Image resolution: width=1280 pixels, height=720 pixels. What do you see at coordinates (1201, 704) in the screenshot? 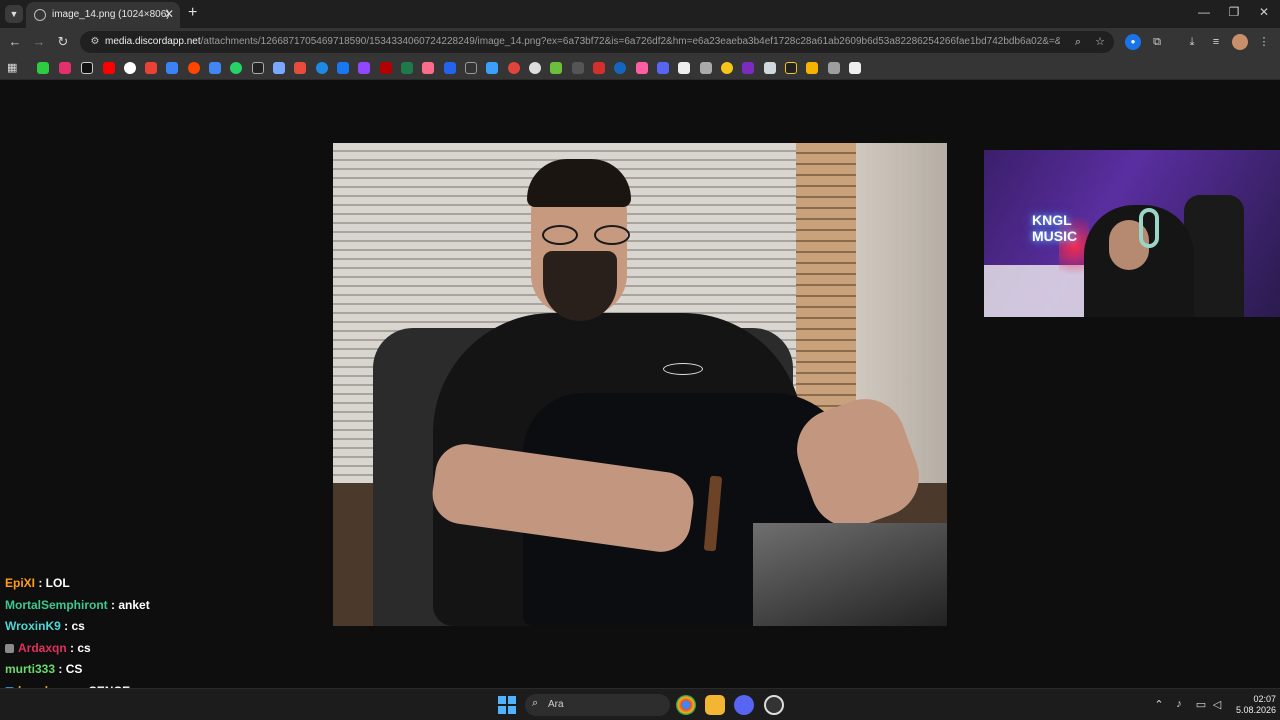
I see `network-icon: ▭` at bounding box center [1201, 704].